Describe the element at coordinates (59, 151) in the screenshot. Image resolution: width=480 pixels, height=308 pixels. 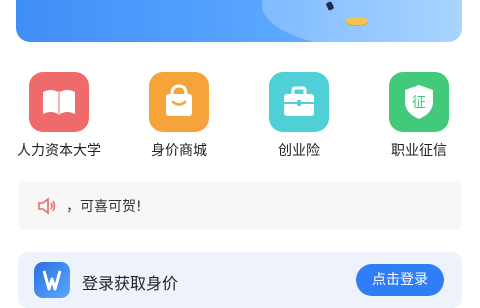
I see `service-label: 人力资本大学` at that location.